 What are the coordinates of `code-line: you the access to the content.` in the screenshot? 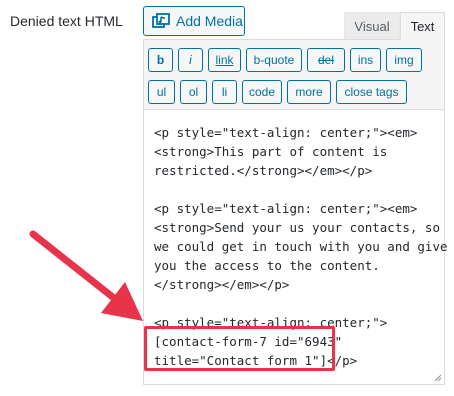 It's located at (267, 265).